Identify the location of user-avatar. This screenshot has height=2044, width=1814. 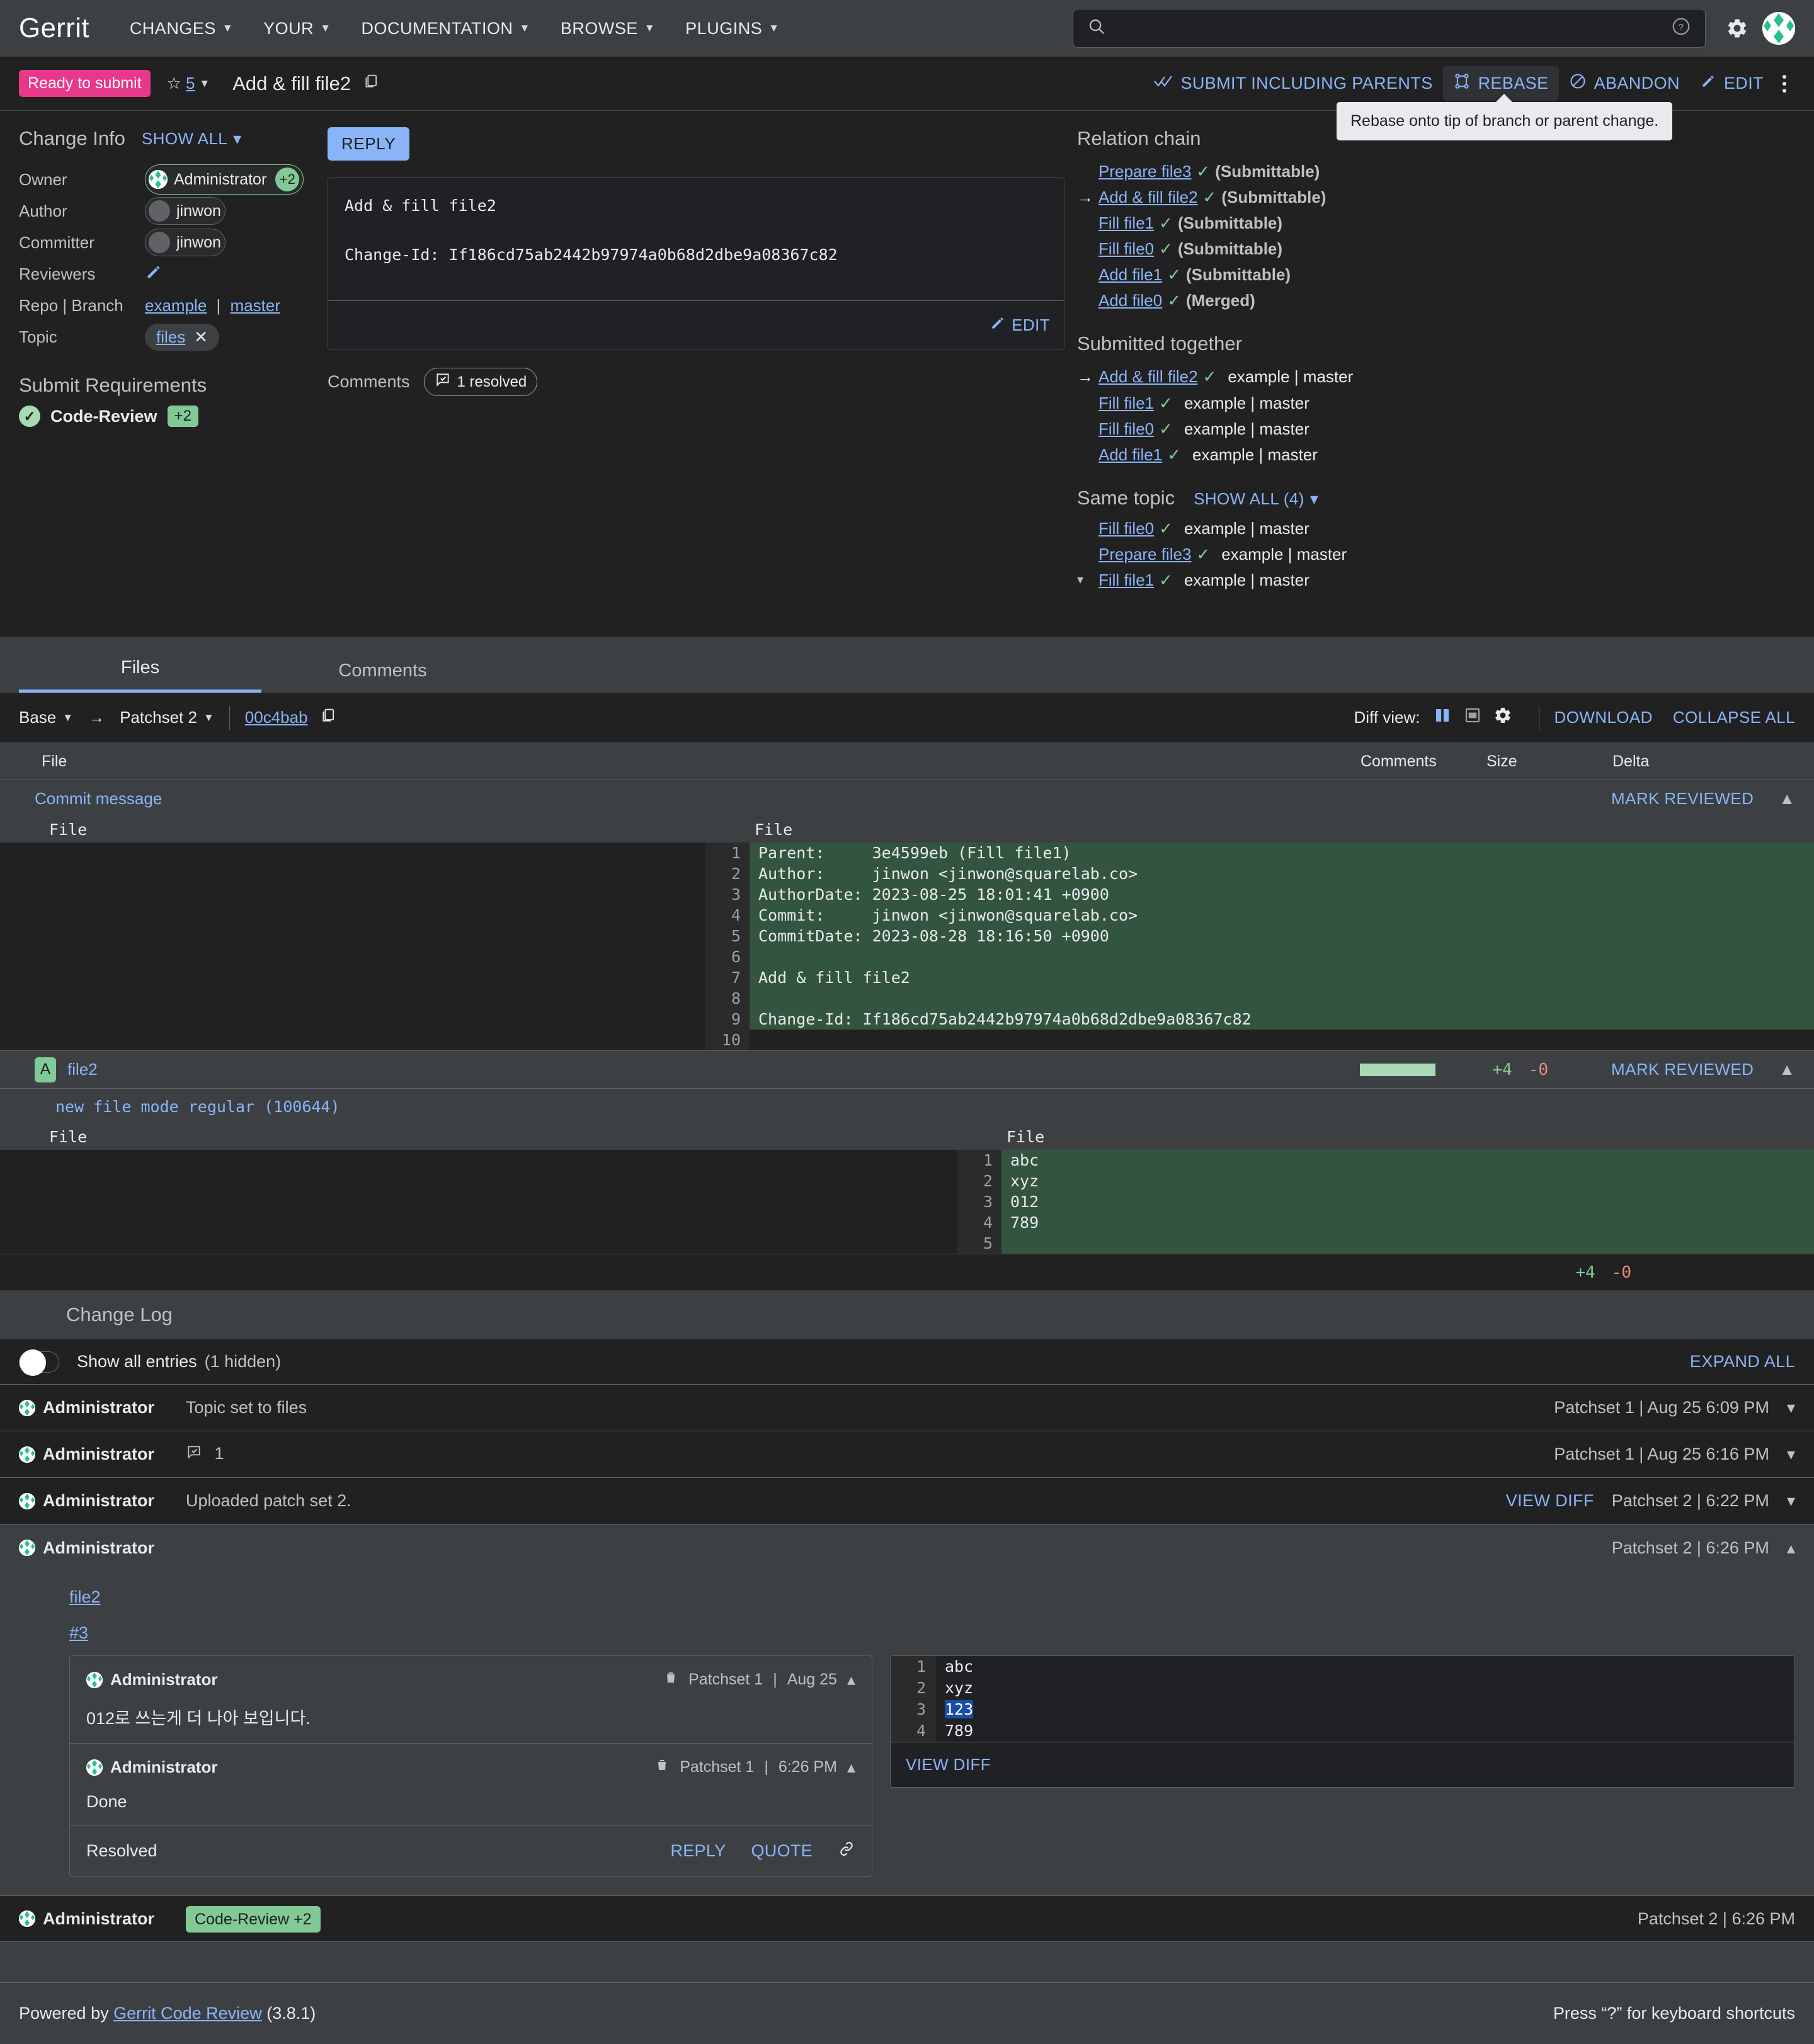
(1778, 29).